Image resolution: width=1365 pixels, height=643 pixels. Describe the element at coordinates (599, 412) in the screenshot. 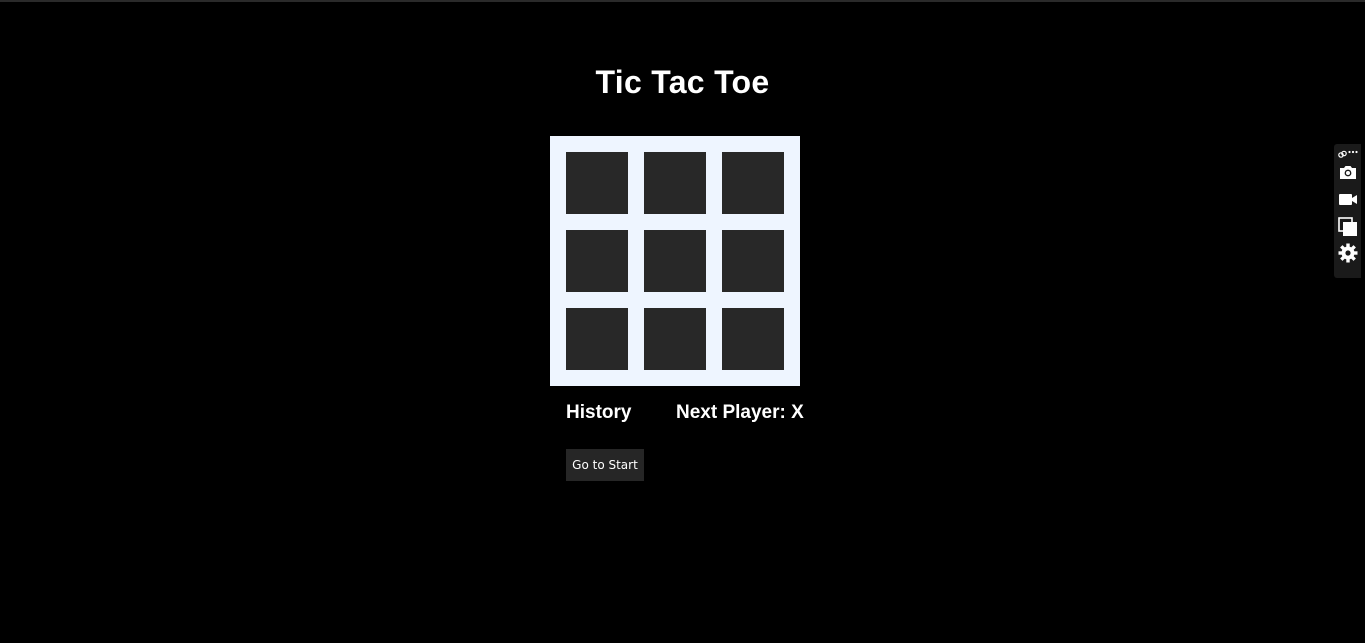

I see `history-heading: History` at that location.